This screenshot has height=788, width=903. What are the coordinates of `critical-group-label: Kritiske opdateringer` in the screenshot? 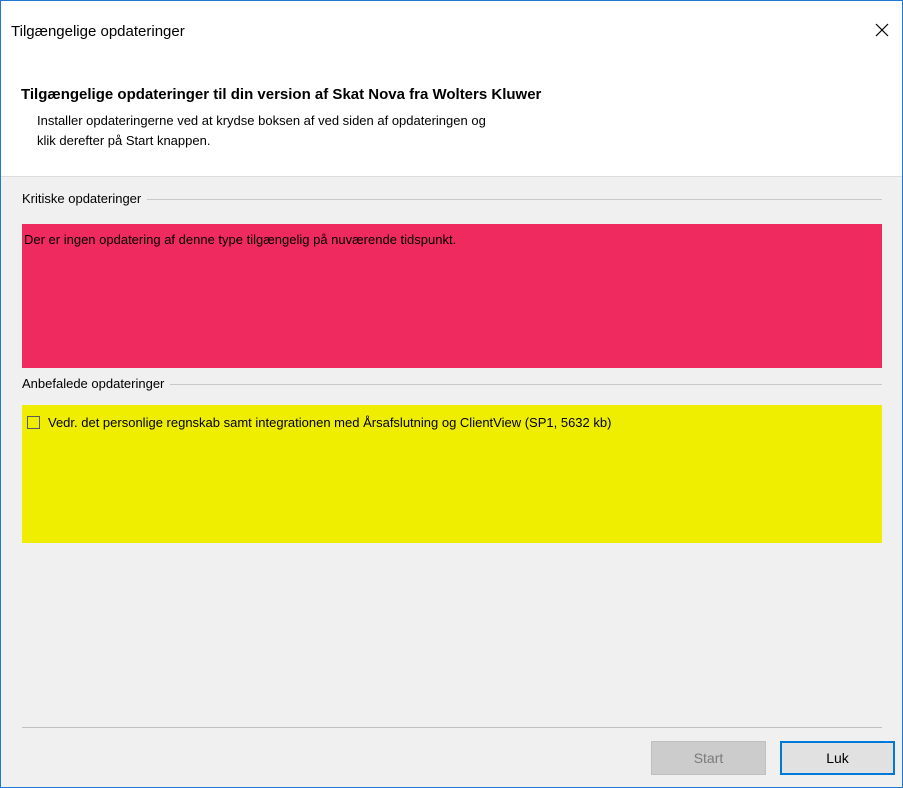 It's located at (85, 198).